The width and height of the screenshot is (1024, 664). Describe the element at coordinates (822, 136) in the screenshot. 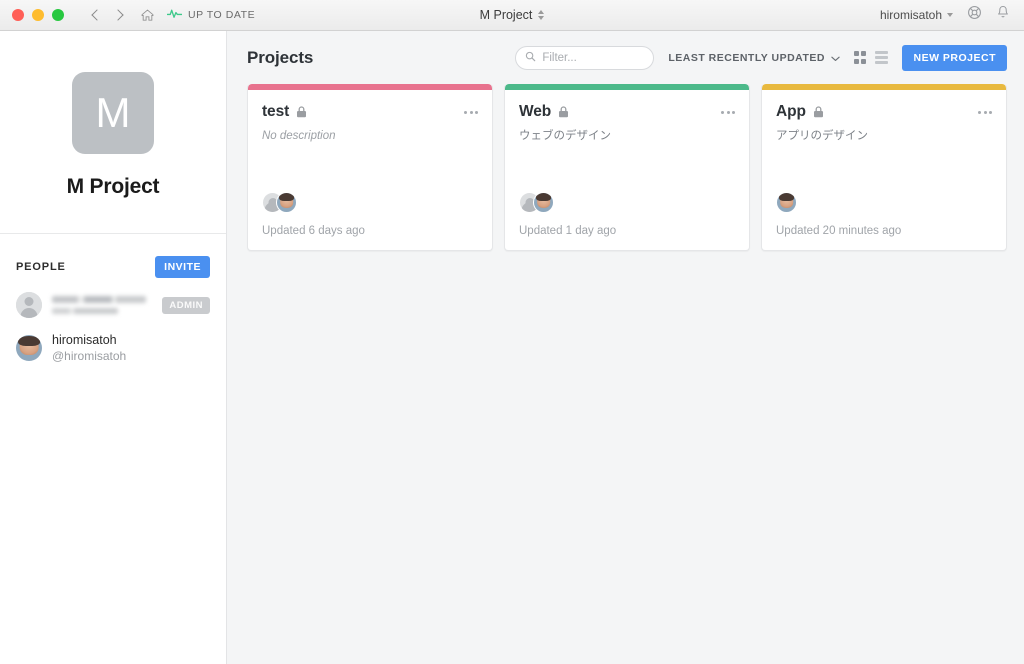

I see `project-description: アプリのデザイン` at that location.